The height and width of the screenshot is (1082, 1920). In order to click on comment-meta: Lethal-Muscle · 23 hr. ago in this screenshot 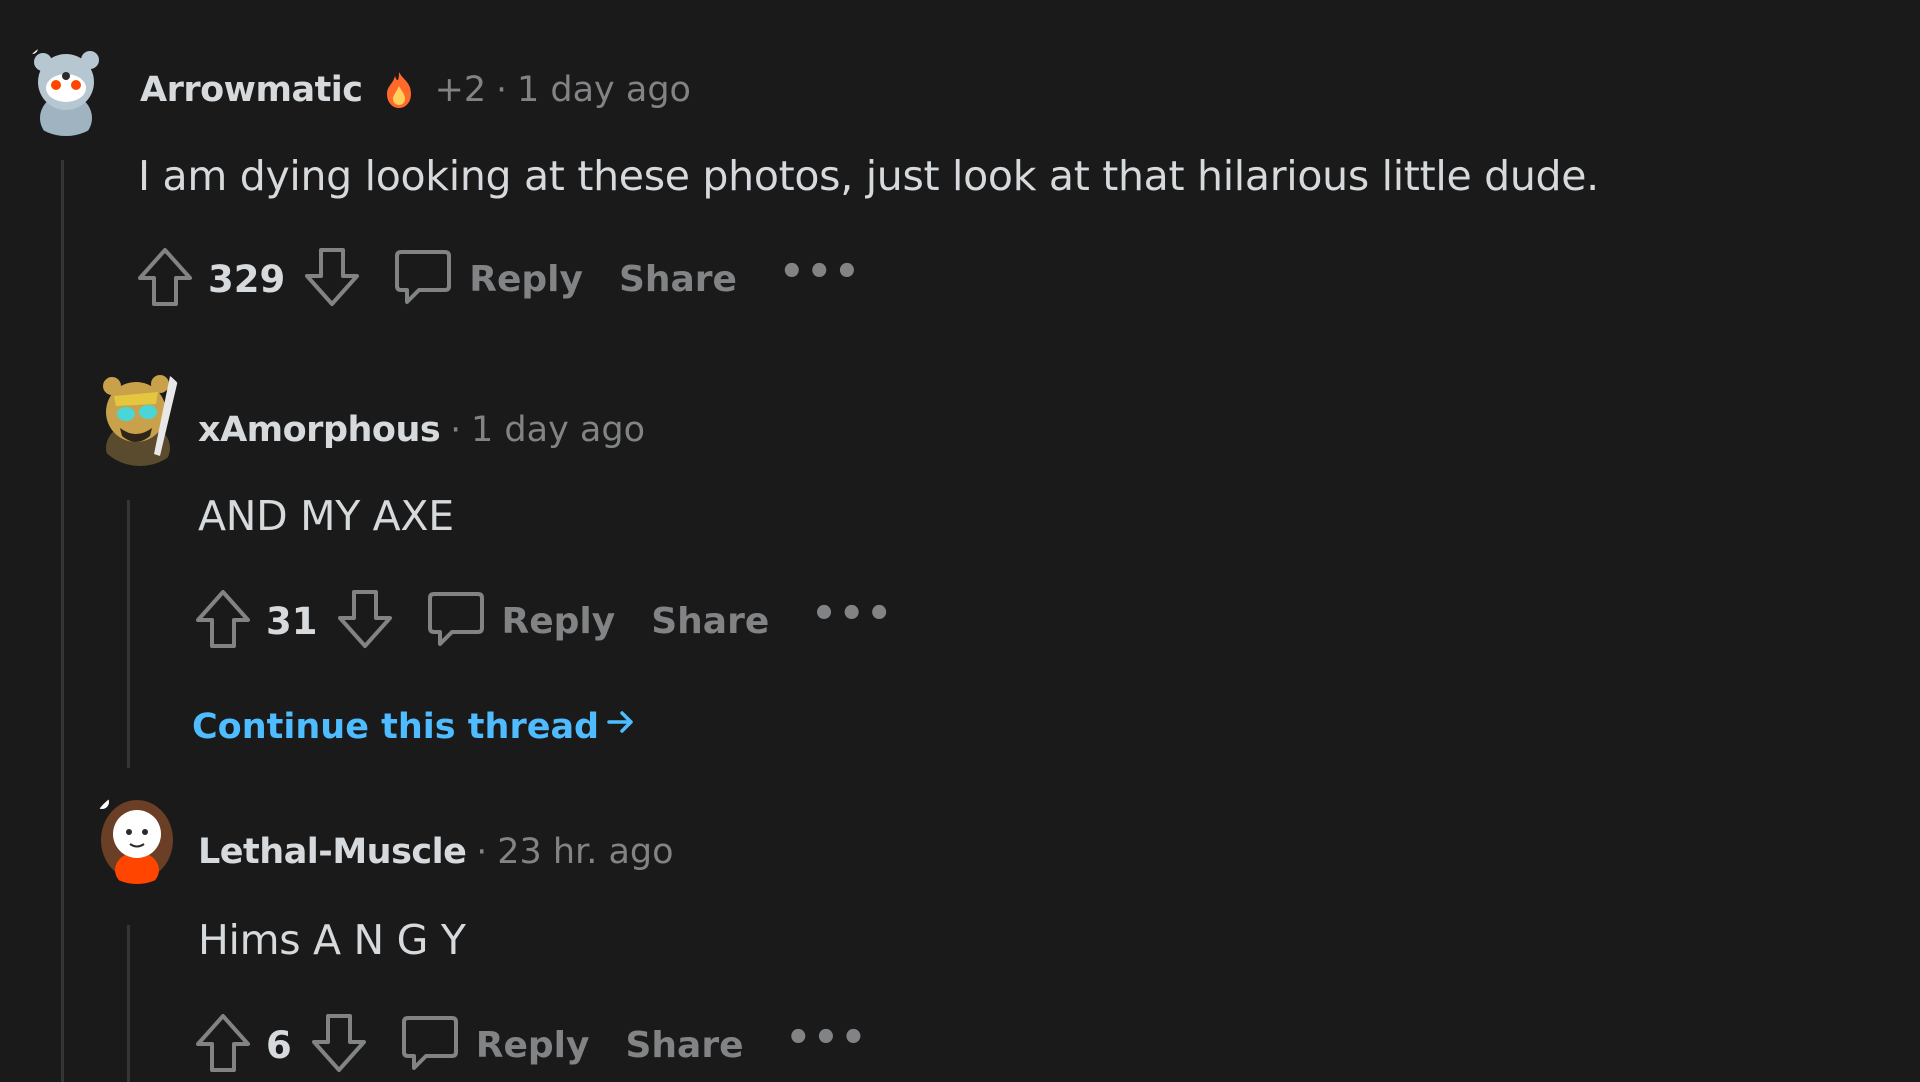, I will do `click(436, 852)`.